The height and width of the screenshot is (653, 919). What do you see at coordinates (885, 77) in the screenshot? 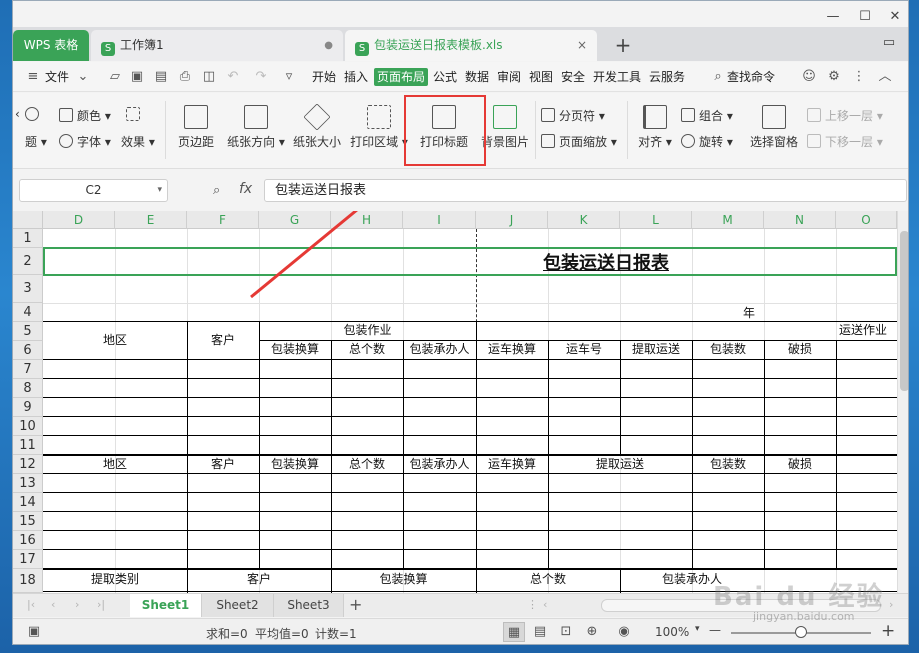
I see `collapse-ribbon-icon: ︿` at bounding box center [885, 77].